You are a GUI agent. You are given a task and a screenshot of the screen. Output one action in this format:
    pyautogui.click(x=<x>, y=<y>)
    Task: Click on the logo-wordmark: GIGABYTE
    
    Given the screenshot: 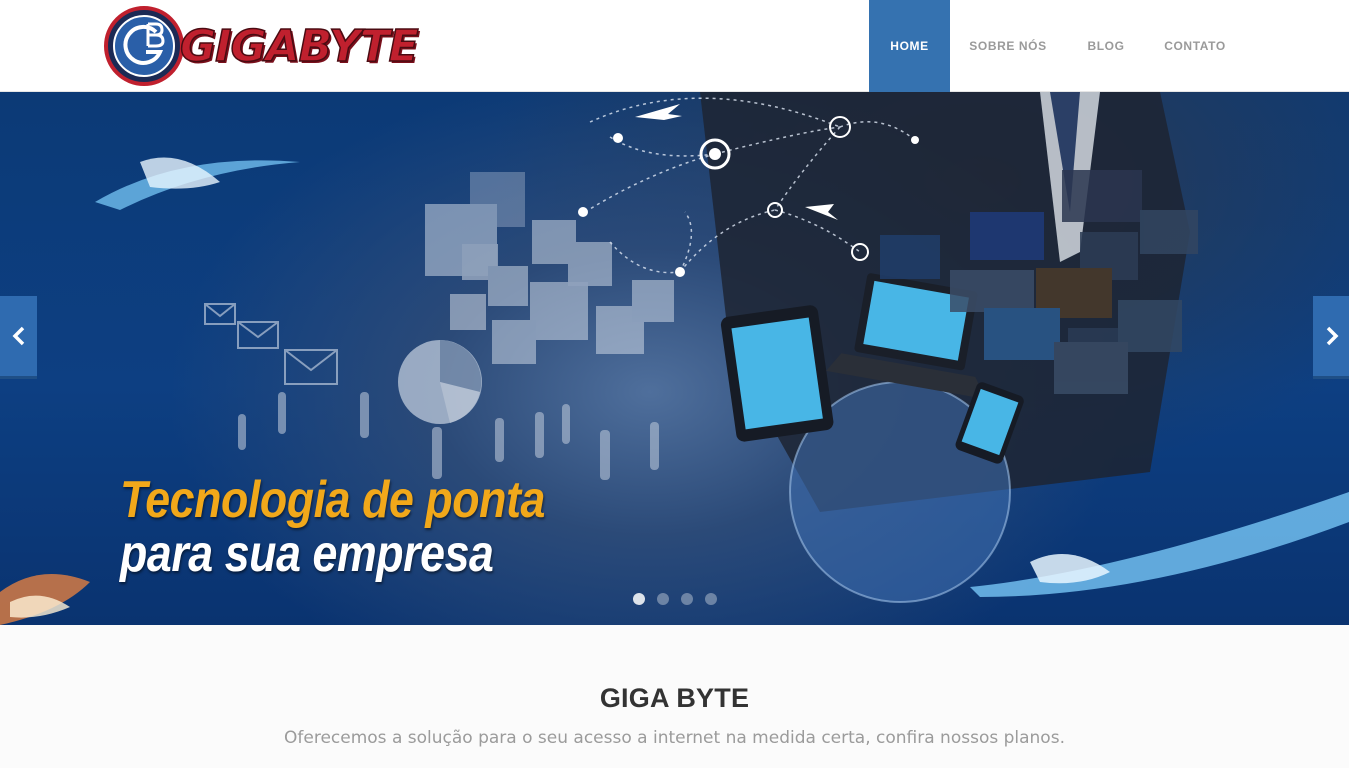 What is the action you would take?
    pyautogui.click(x=299, y=46)
    